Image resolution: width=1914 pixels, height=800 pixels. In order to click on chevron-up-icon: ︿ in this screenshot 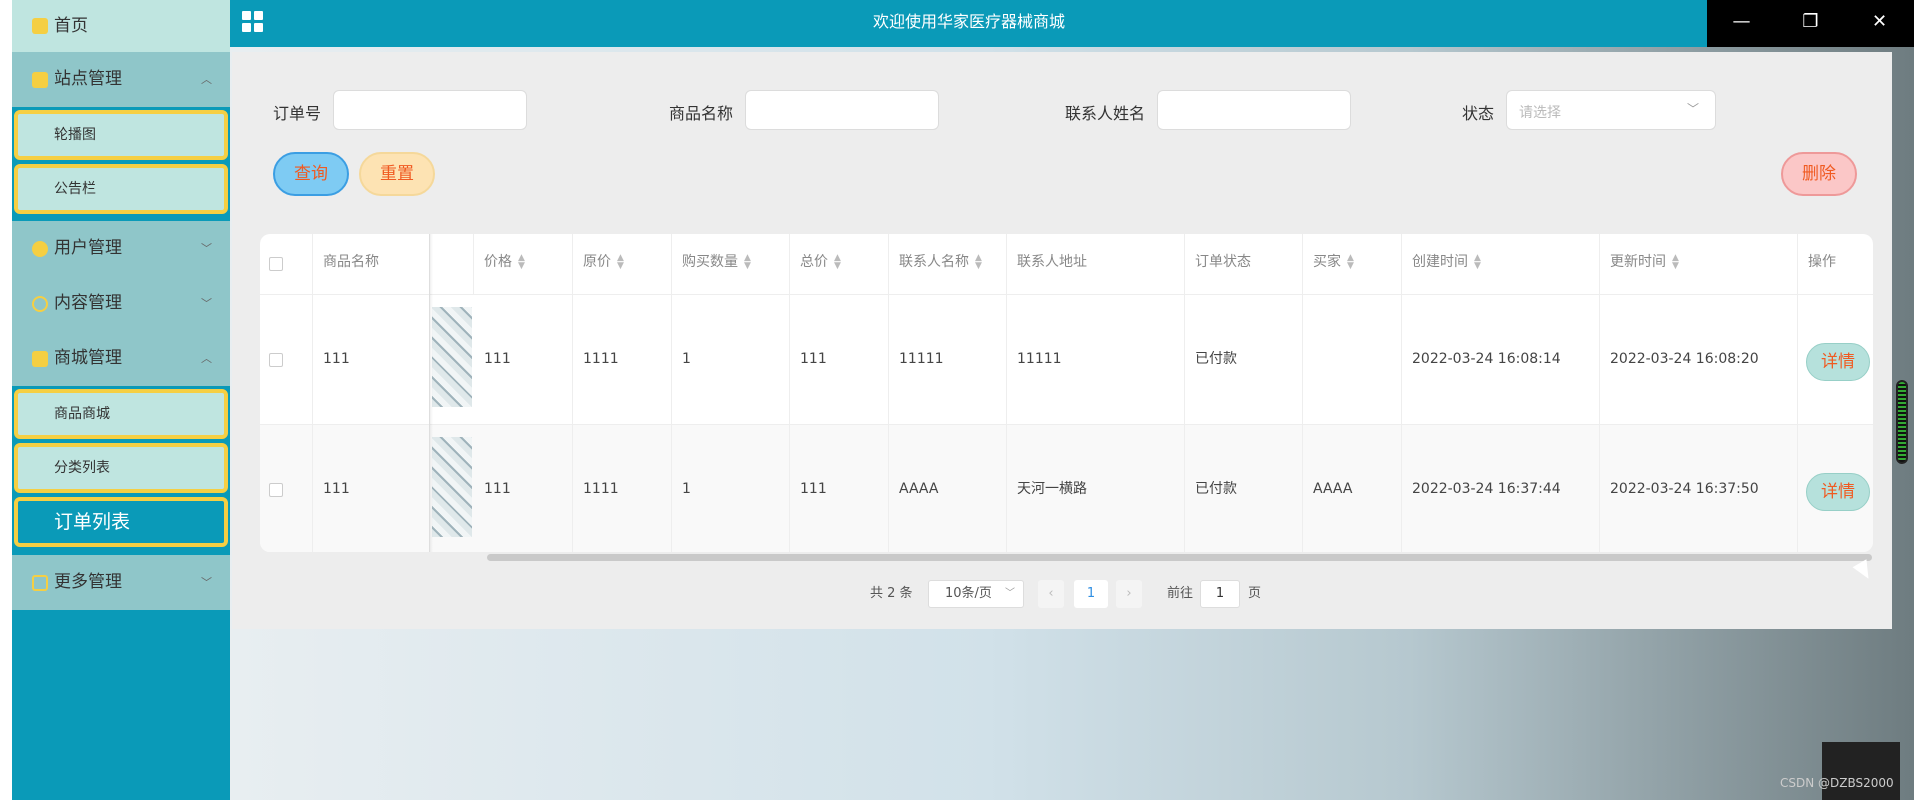, I will do `click(206, 358)`.